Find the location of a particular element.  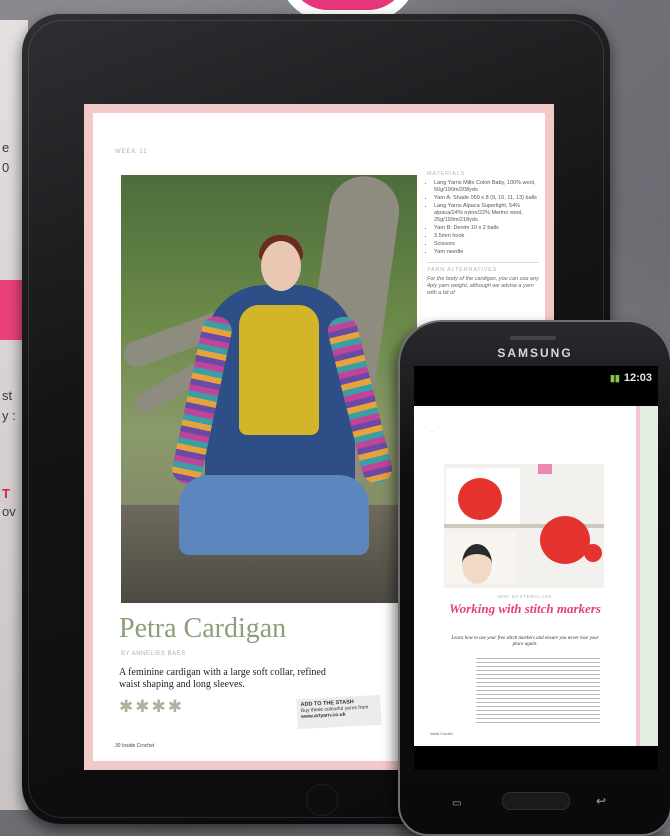

background-text-fragment: 0 is located at coordinates (6, 167).